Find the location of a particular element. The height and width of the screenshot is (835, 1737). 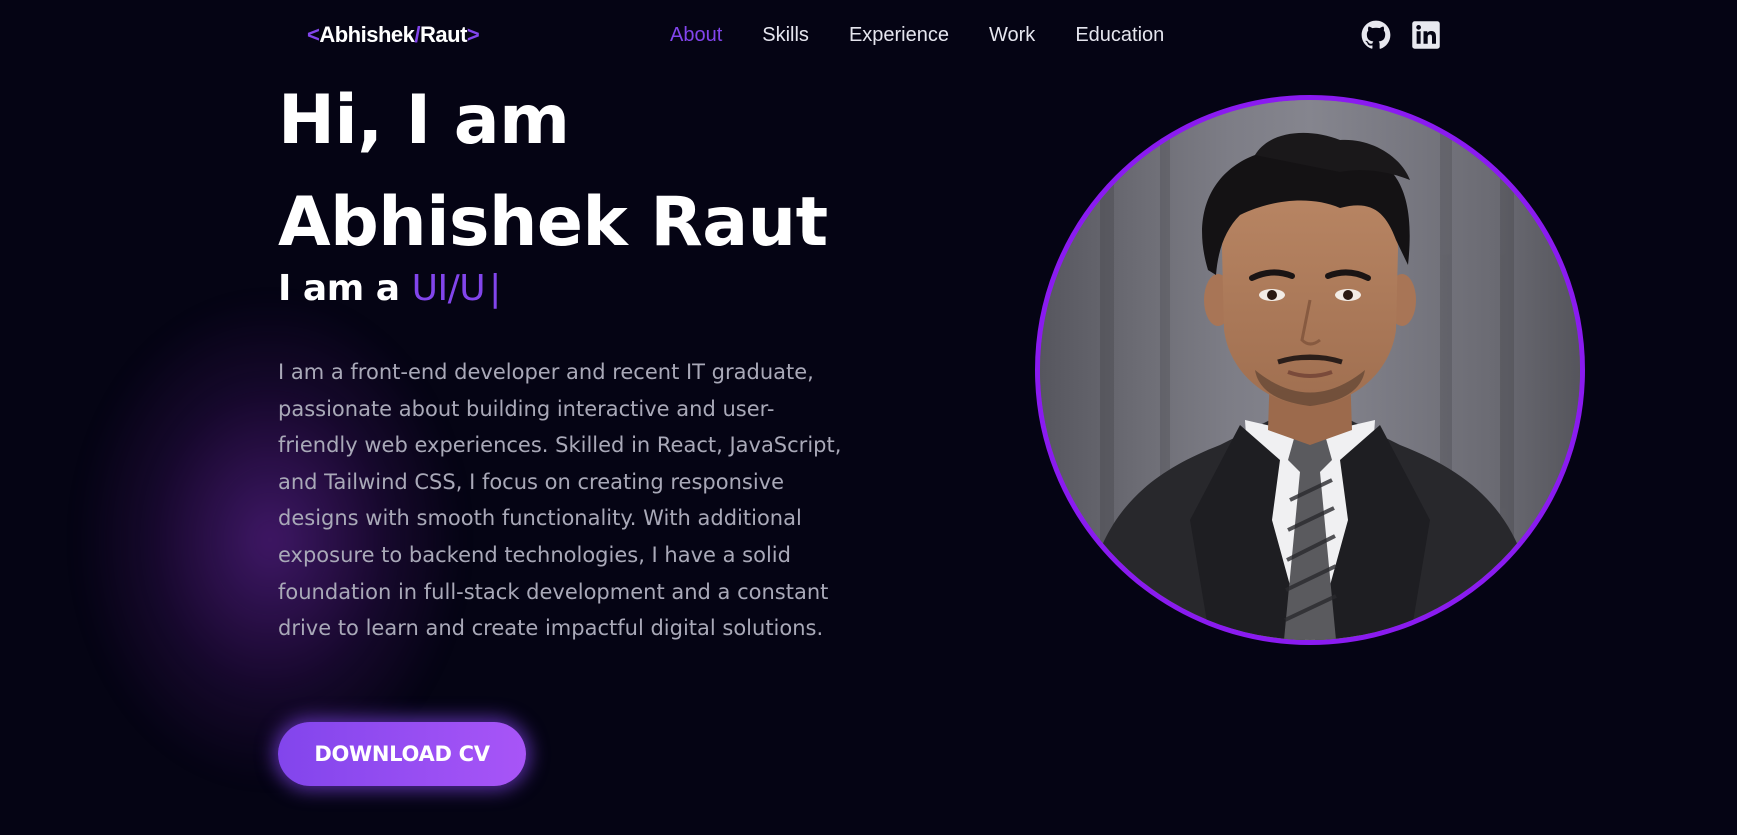

hero-heading: Hi, I am Abhishek Raut is located at coordinates (553, 172).